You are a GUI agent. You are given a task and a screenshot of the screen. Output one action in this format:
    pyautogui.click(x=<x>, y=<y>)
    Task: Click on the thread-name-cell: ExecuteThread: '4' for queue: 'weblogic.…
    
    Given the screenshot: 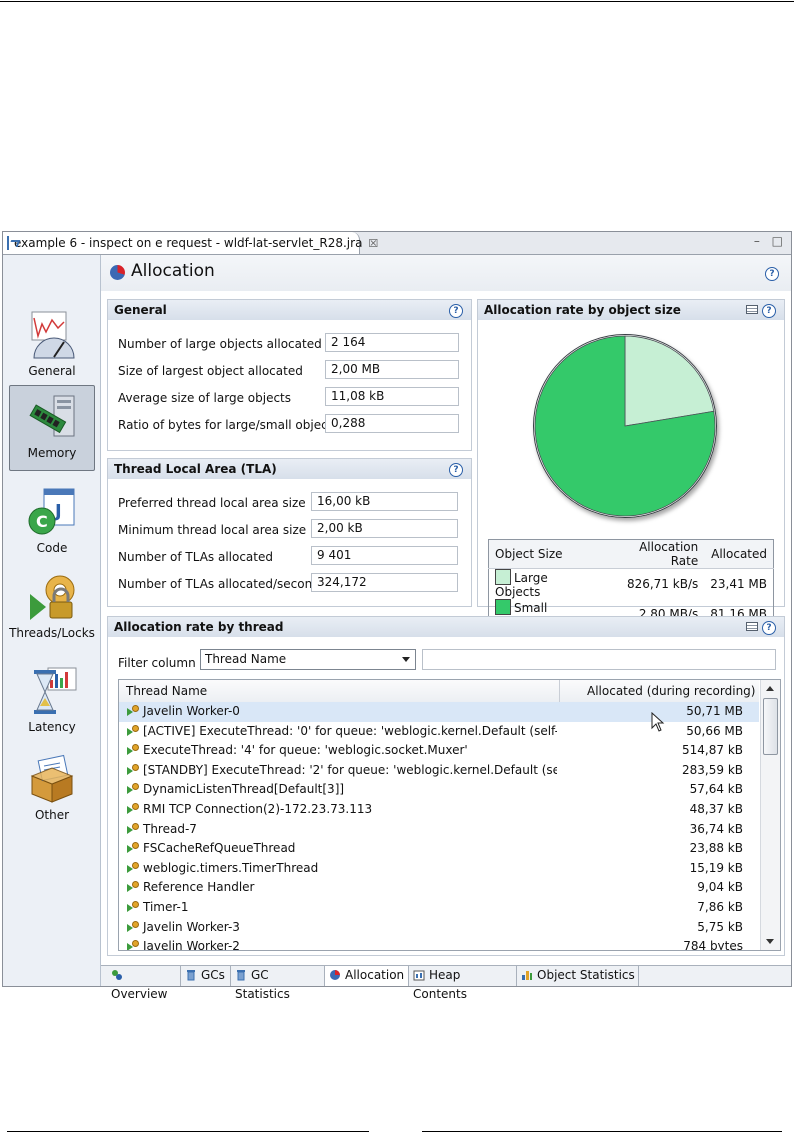 What is the action you would take?
    pyautogui.click(x=342, y=750)
    